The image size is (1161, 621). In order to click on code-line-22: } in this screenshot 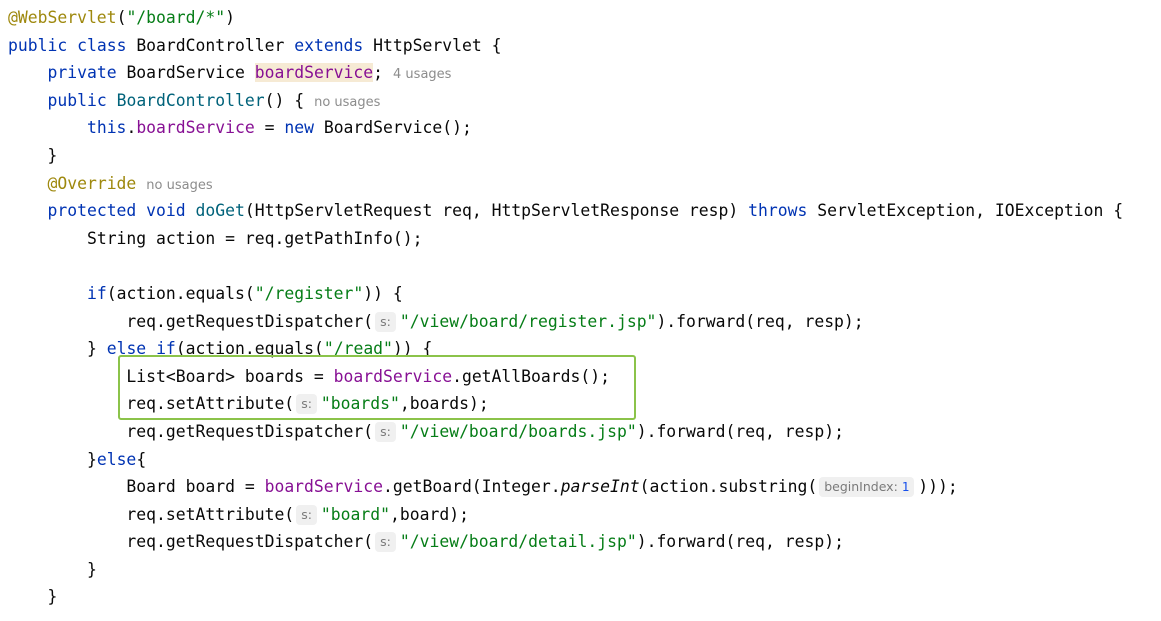, I will do `click(52, 597)`.